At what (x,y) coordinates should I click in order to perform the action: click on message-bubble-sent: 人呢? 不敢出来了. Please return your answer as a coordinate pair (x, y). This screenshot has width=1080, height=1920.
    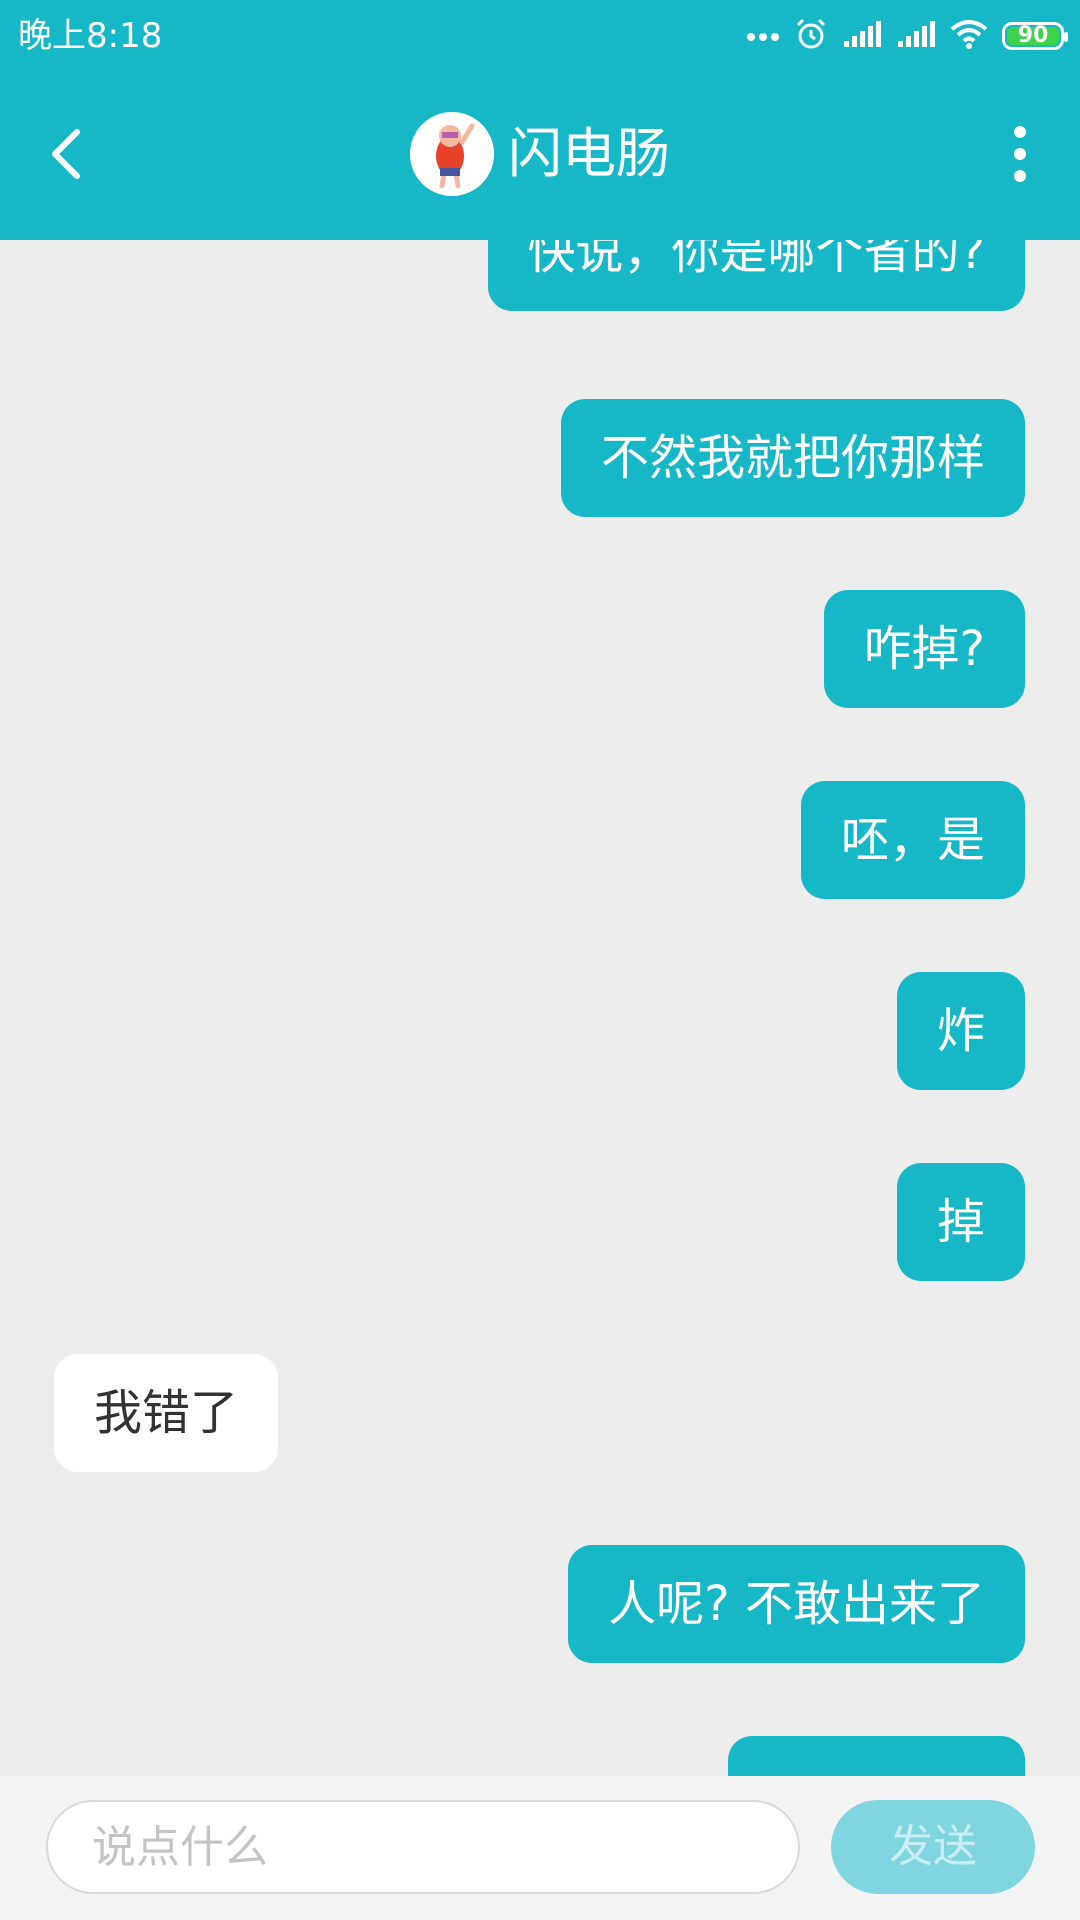
    Looking at the image, I should click on (796, 1604).